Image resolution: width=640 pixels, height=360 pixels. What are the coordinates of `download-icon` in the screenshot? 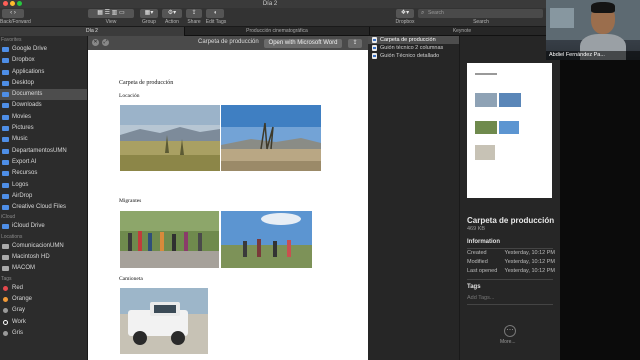 It's located at (5, 106).